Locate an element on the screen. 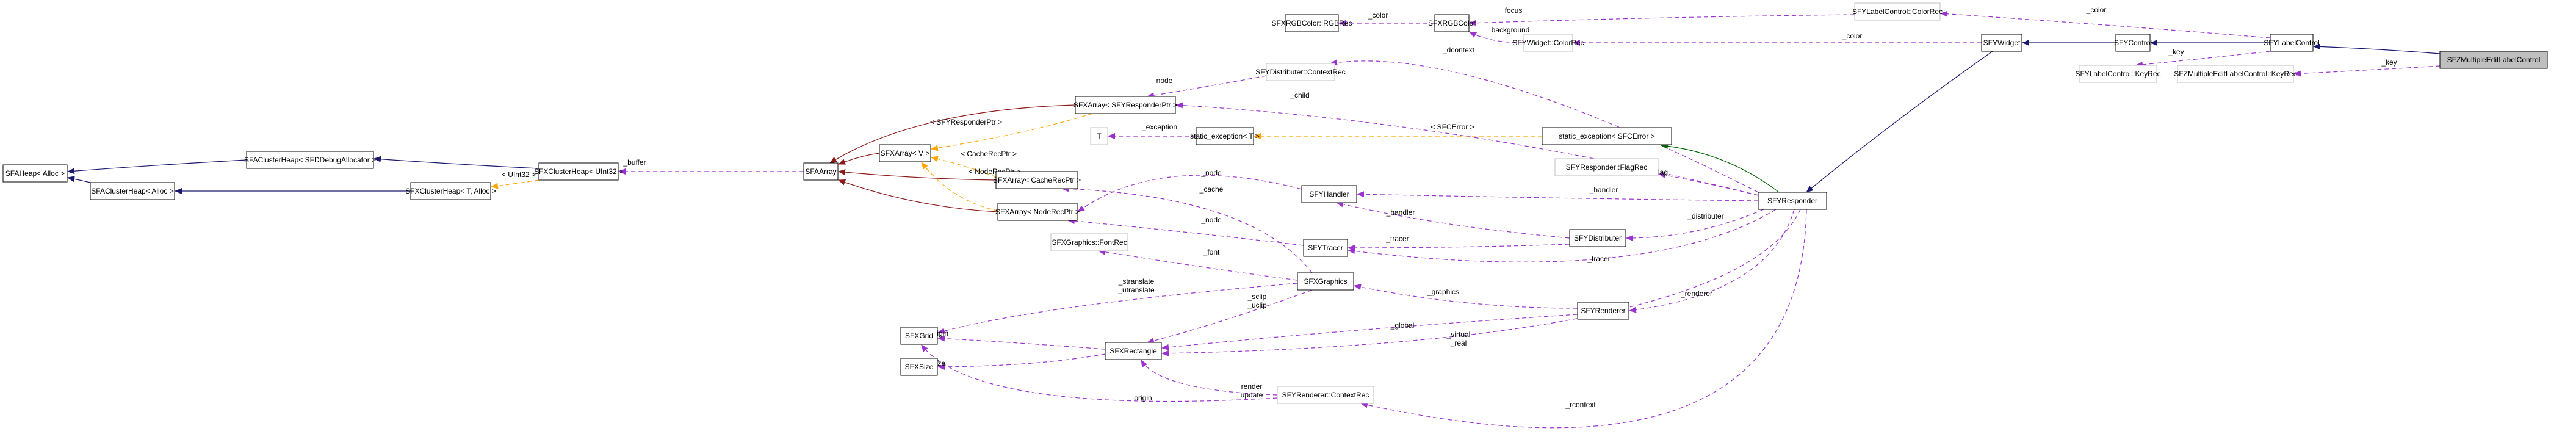  class-node-rgbcolor: SFXRGBColor is located at coordinates (1452, 23).